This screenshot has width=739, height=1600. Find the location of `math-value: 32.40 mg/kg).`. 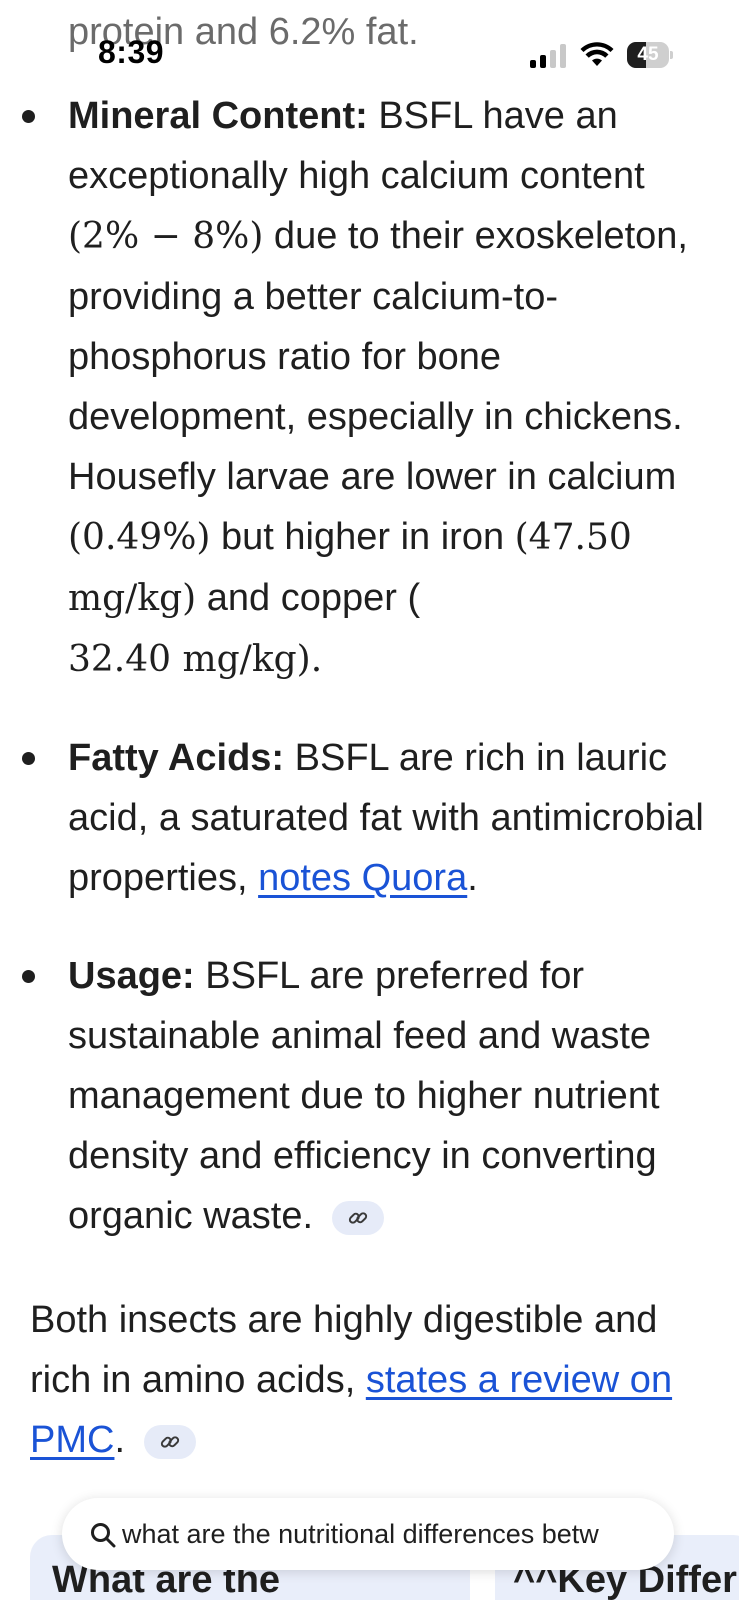

math-value: 32.40 mg/kg). is located at coordinates (195, 659).